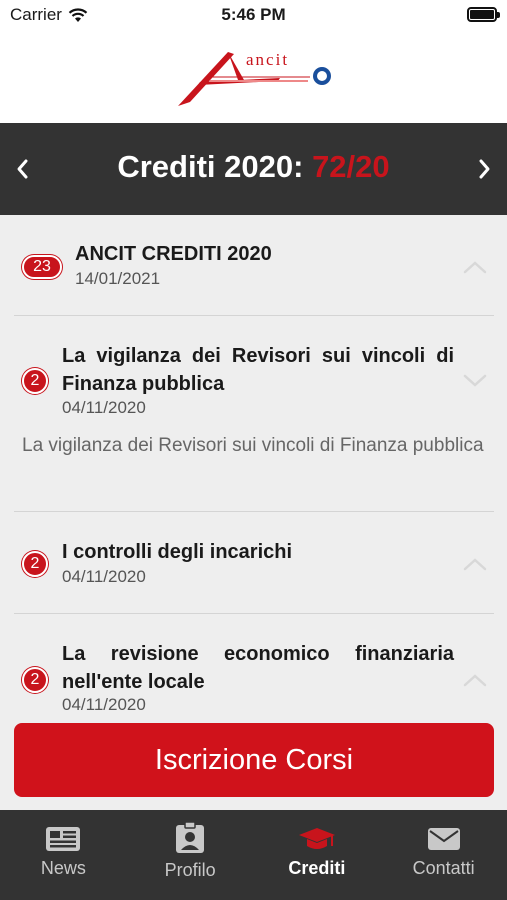  Describe the element at coordinates (483, 14) in the screenshot. I see `battery-icon` at that location.